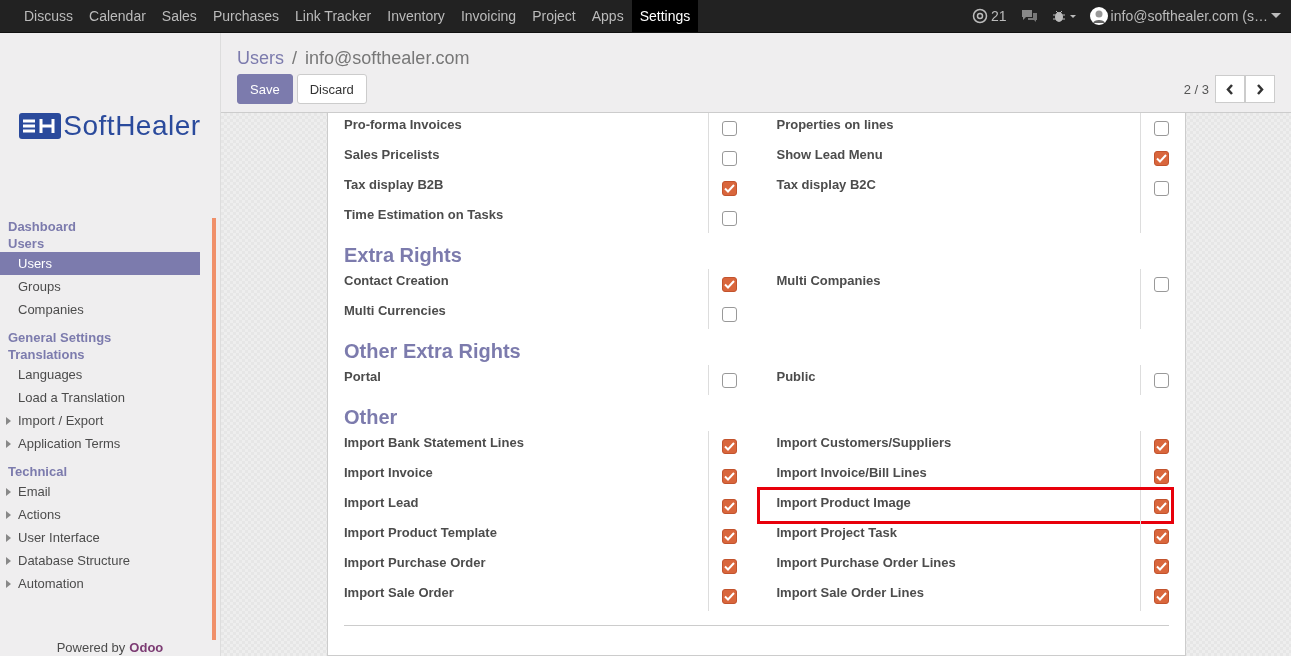 The width and height of the screenshot is (1291, 656). I want to click on menu-item: Actions, so click(100, 514).